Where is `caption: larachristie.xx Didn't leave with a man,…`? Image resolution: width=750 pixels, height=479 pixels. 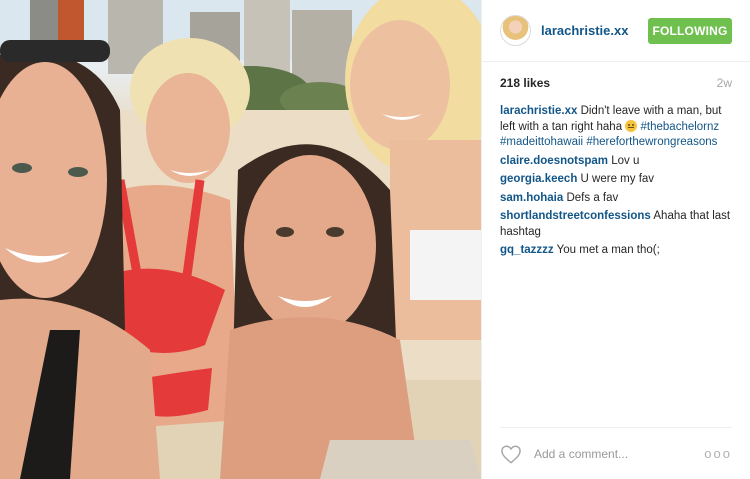 caption: larachristie.xx Didn't leave with a man,… is located at coordinates (616, 127).